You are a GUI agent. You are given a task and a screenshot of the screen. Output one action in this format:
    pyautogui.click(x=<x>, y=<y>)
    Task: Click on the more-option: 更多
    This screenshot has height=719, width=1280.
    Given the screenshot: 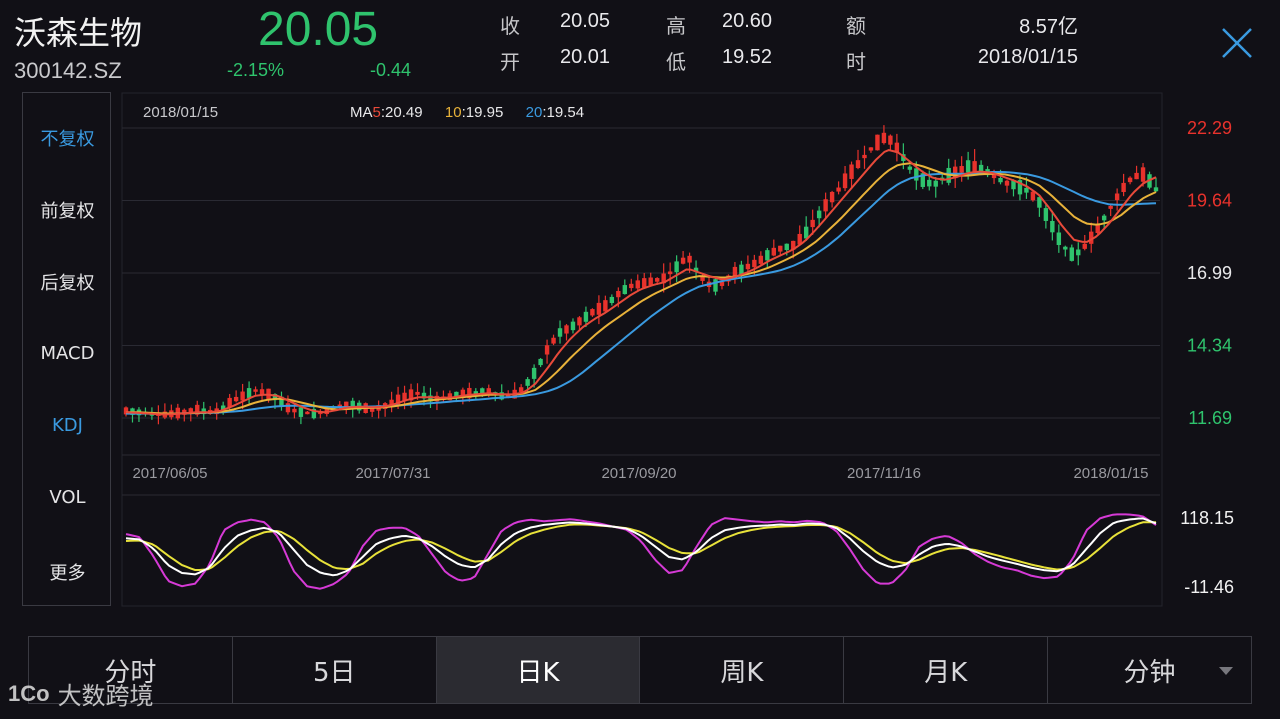 What is the action you would take?
    pyautogui.click(x=67, y=572)
    